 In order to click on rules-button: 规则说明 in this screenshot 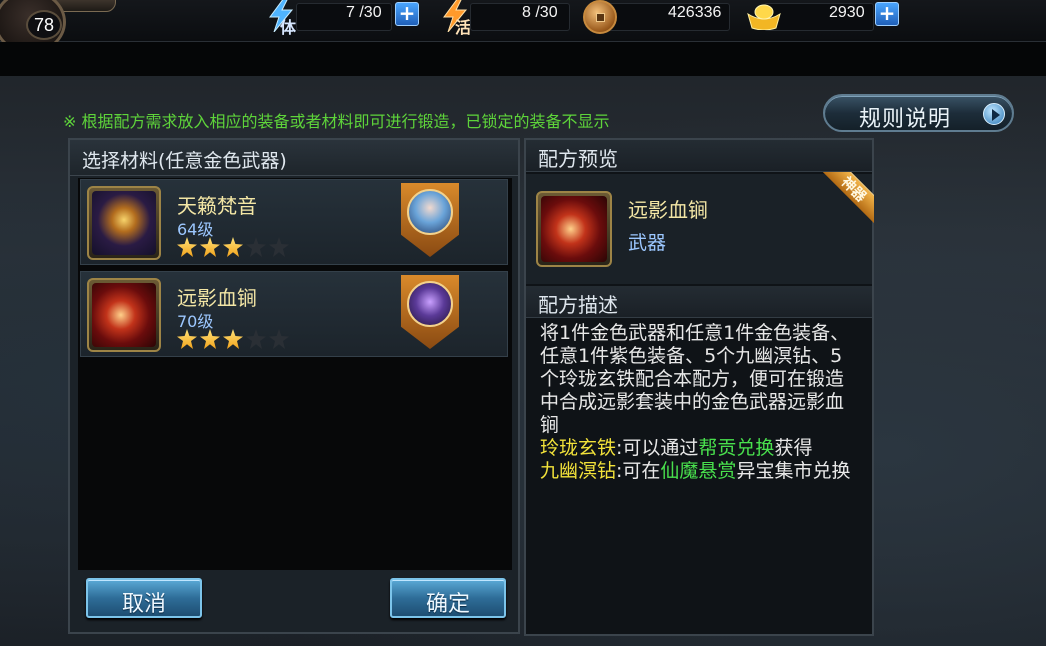, I will do `click(918, 113)`.